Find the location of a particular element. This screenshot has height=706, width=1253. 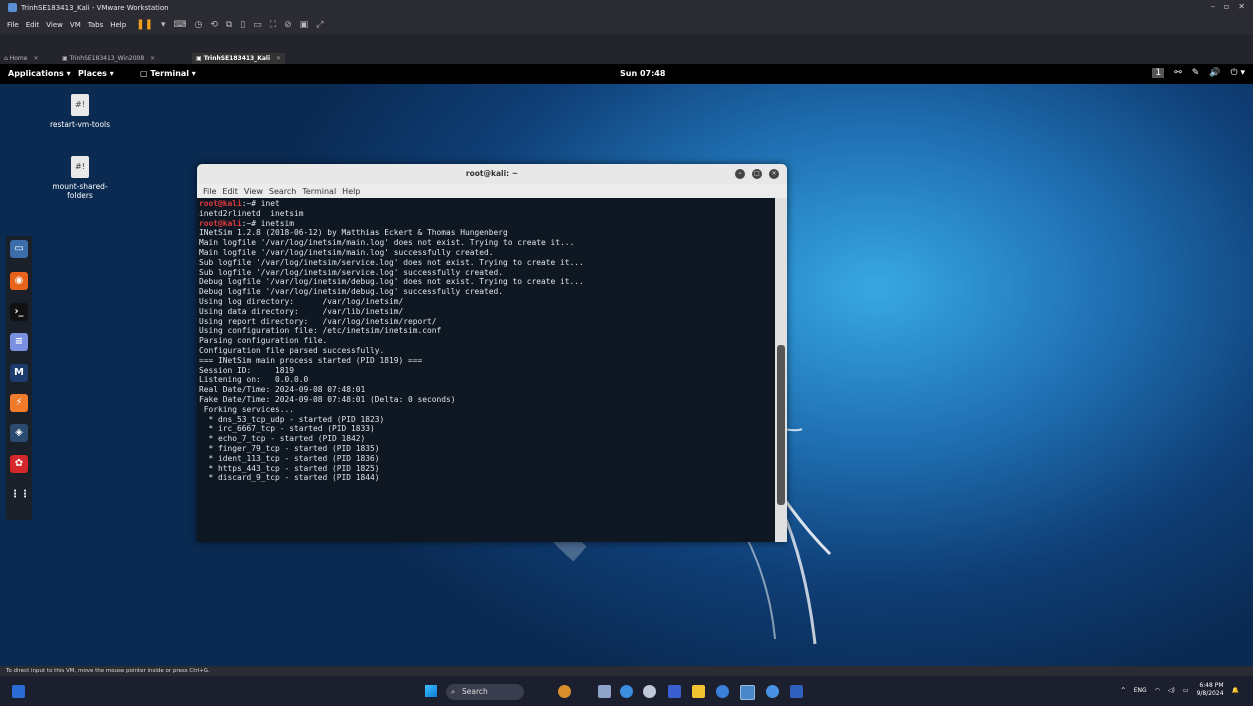

dropdown-icon: ▾ is located at coordinates (163, 25).